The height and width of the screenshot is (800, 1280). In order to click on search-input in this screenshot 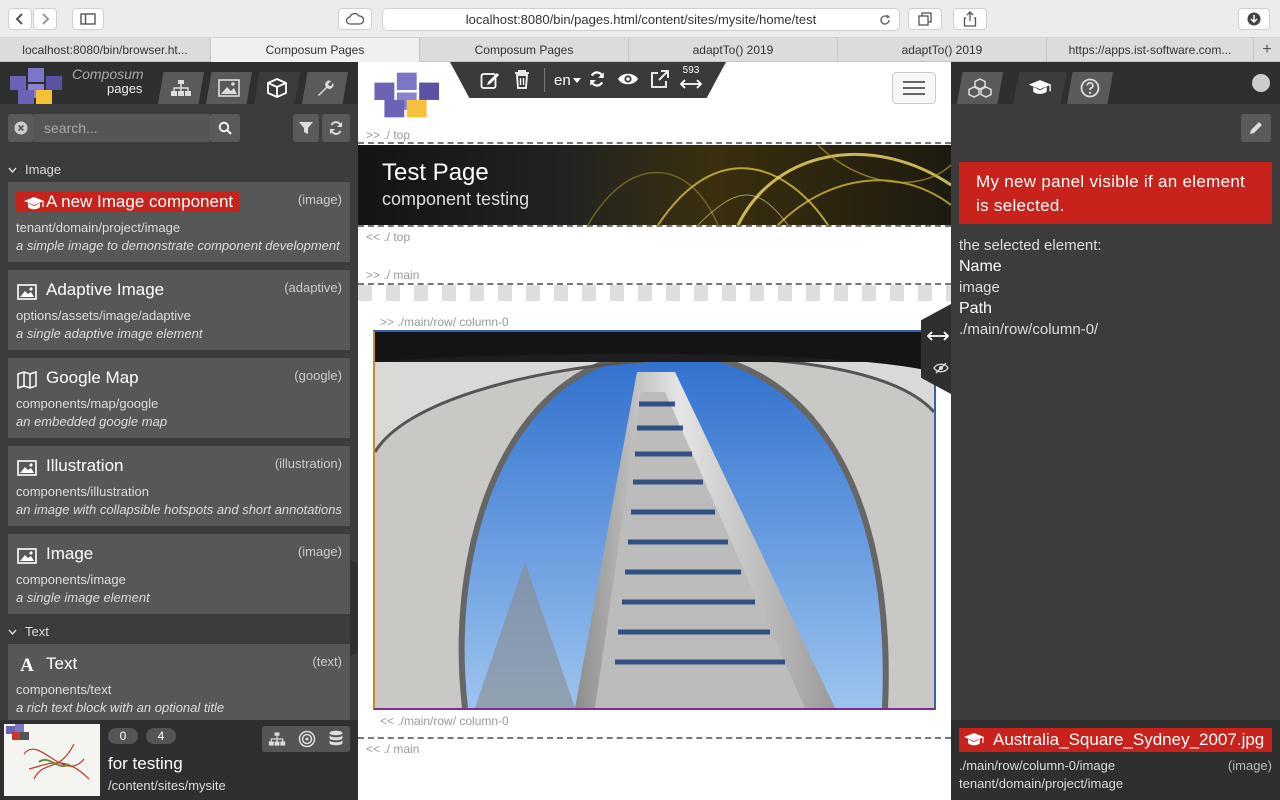, I will do `click(122, 128)`.